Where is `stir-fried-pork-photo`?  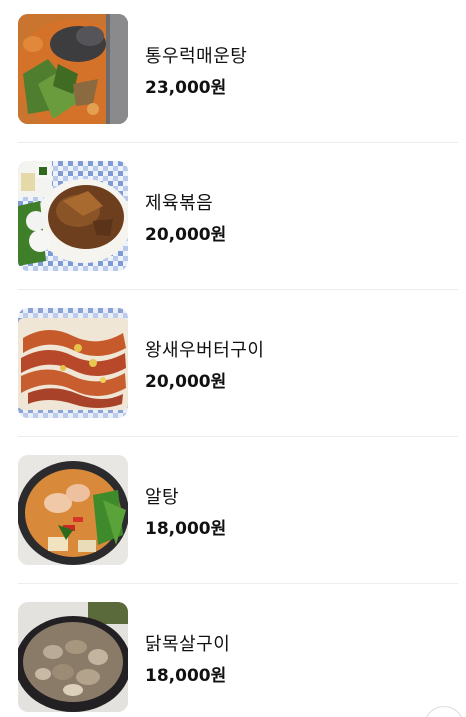 stir-fried-pork-photo is located at coordinates (73, 216).